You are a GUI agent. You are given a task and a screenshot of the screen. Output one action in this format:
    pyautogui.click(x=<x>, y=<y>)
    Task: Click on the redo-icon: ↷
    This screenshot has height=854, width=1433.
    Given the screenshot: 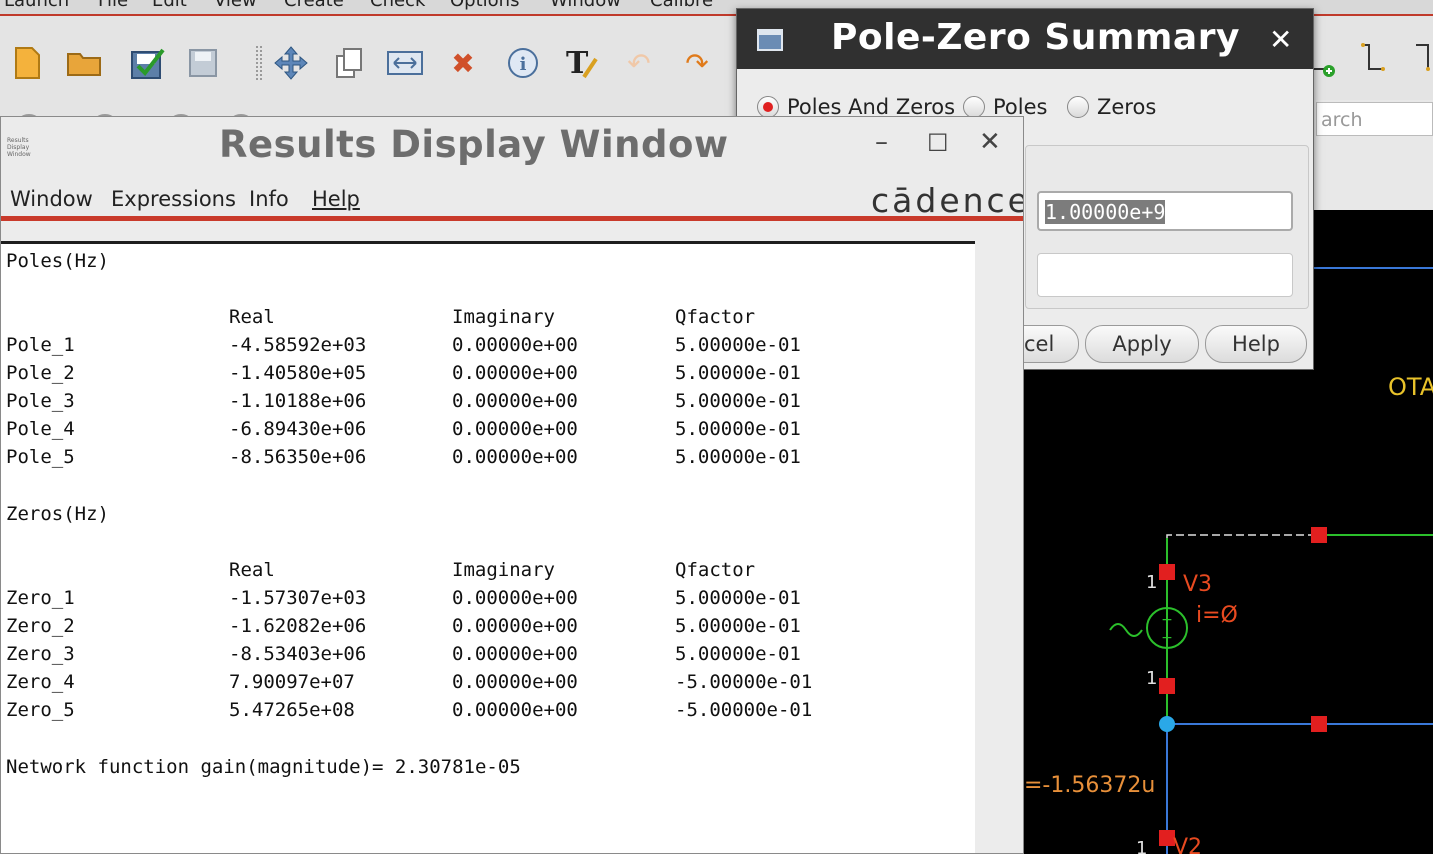 What is the action you would take?
    pyautogui.click(x=697, y=63)
    